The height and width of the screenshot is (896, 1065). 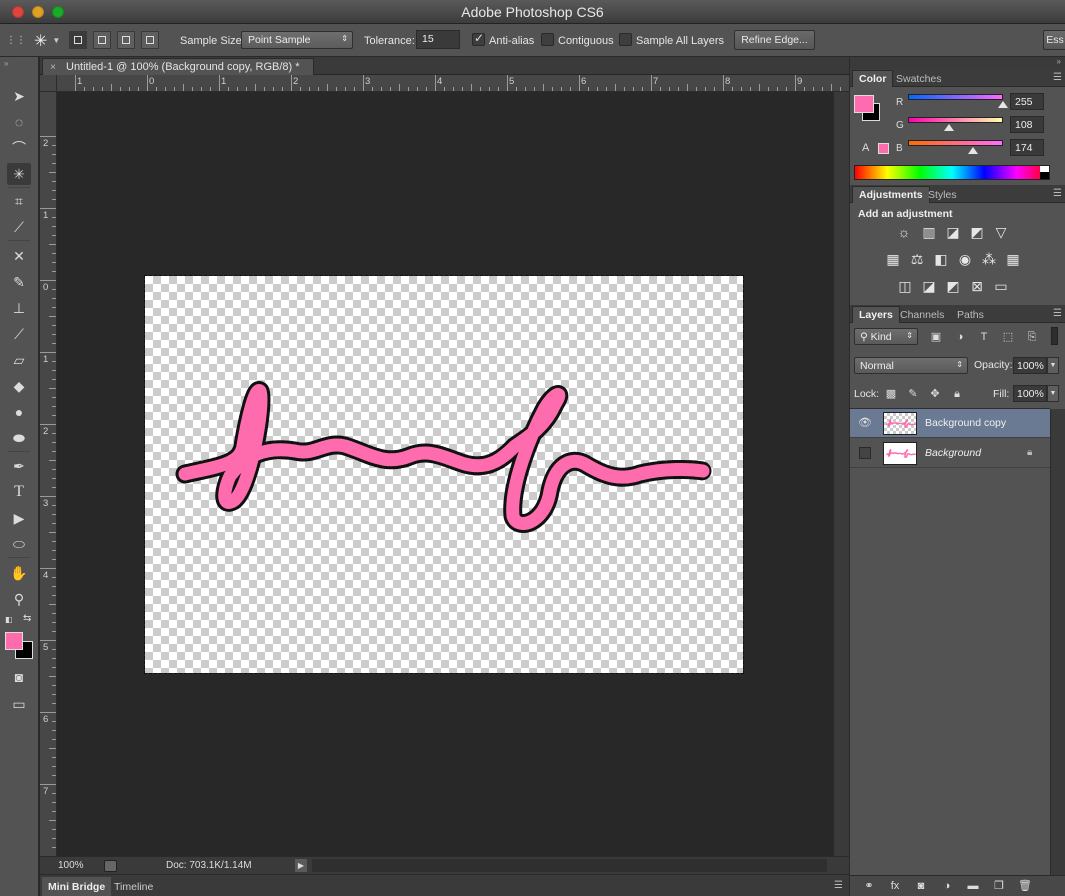 I want to click on sample-size-select: Point Sample ⇕, so click(x=297, y=40).